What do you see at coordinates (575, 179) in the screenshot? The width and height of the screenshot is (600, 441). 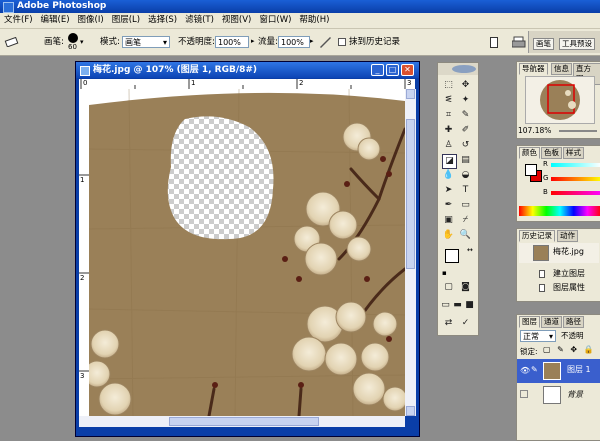 I see `green-slider` at bounding box center [575, 179].